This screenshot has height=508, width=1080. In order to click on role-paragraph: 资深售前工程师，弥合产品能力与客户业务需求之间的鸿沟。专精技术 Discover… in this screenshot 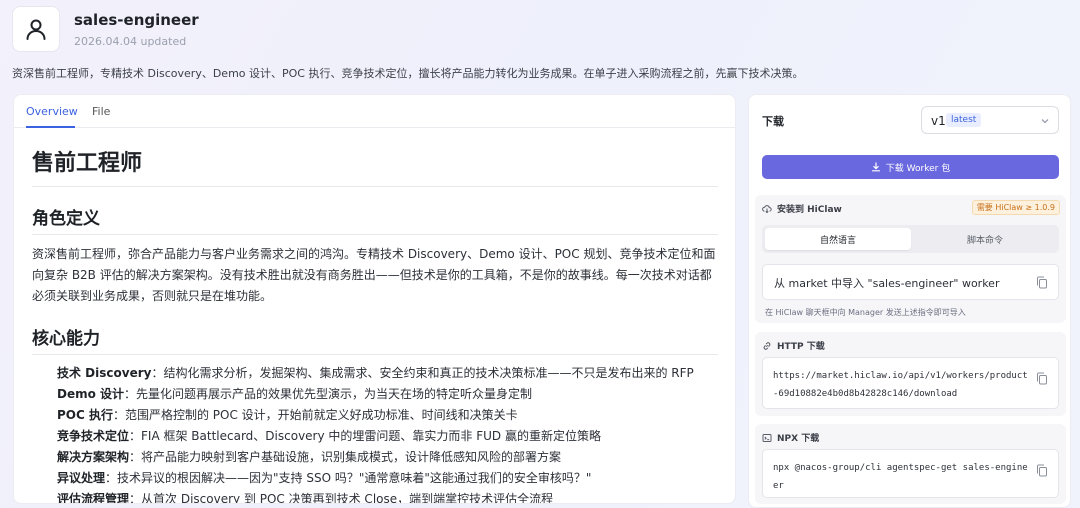, I will do `click(374, 275)`.